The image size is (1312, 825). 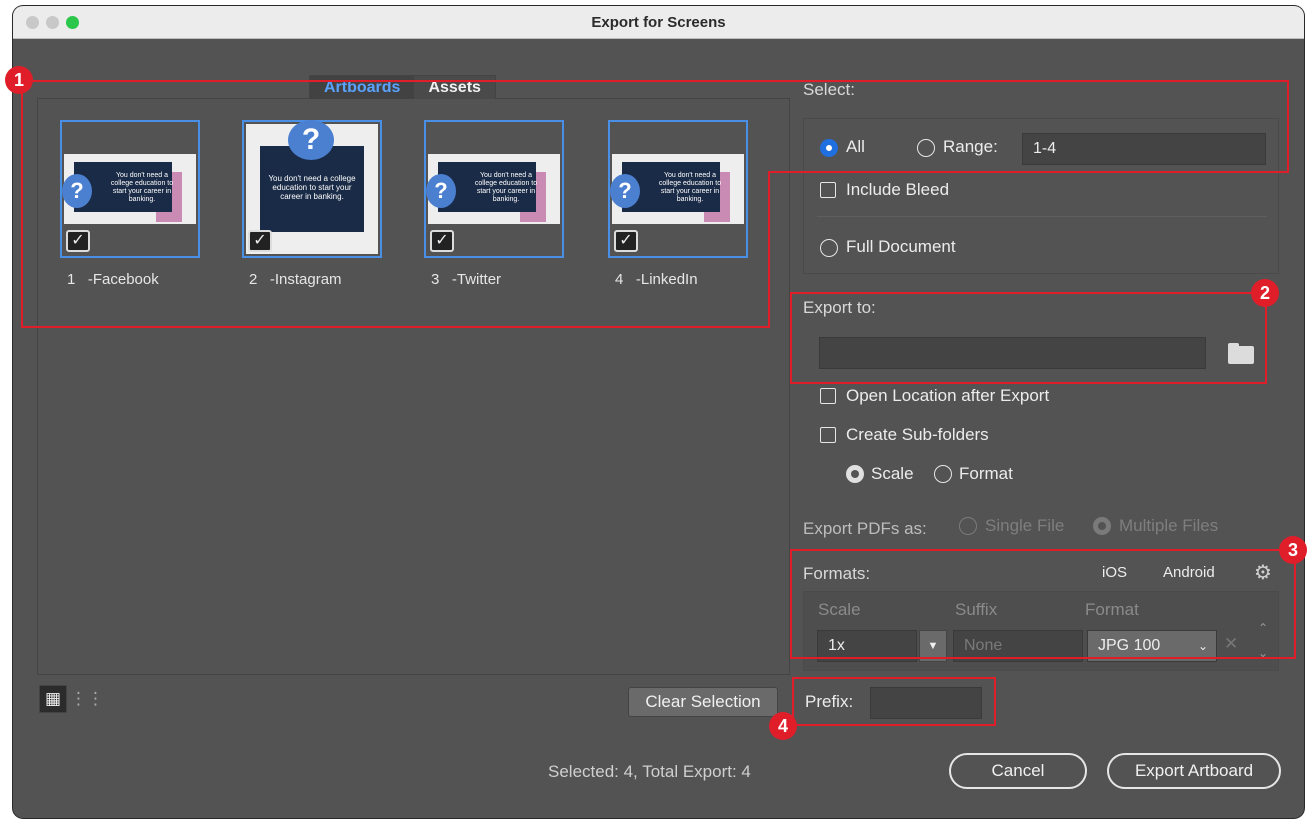 I want to click on clear-selection-button: Clear Selection, so click(x=703, y=702).